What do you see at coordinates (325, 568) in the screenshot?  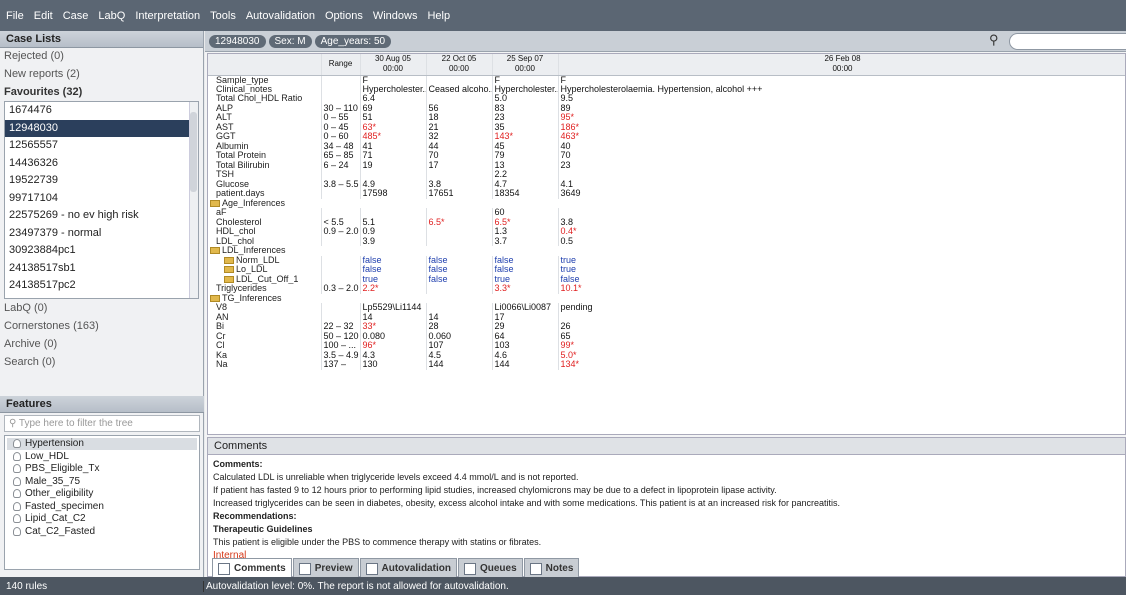 I see `tab-preview: Preview` at bounding box center [325, 568].